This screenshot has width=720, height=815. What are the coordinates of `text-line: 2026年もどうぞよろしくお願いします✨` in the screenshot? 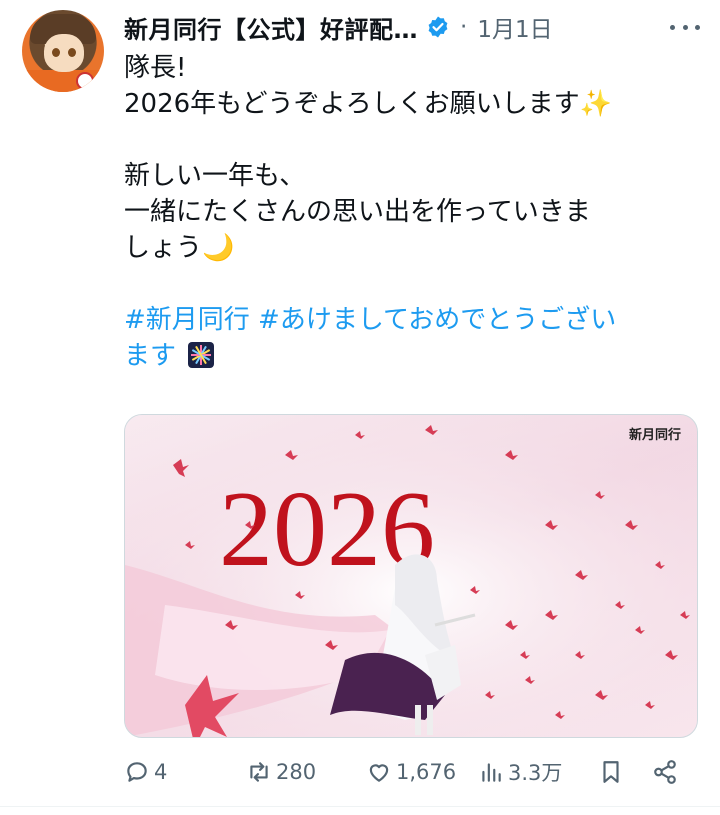 It's located at (368, 104).